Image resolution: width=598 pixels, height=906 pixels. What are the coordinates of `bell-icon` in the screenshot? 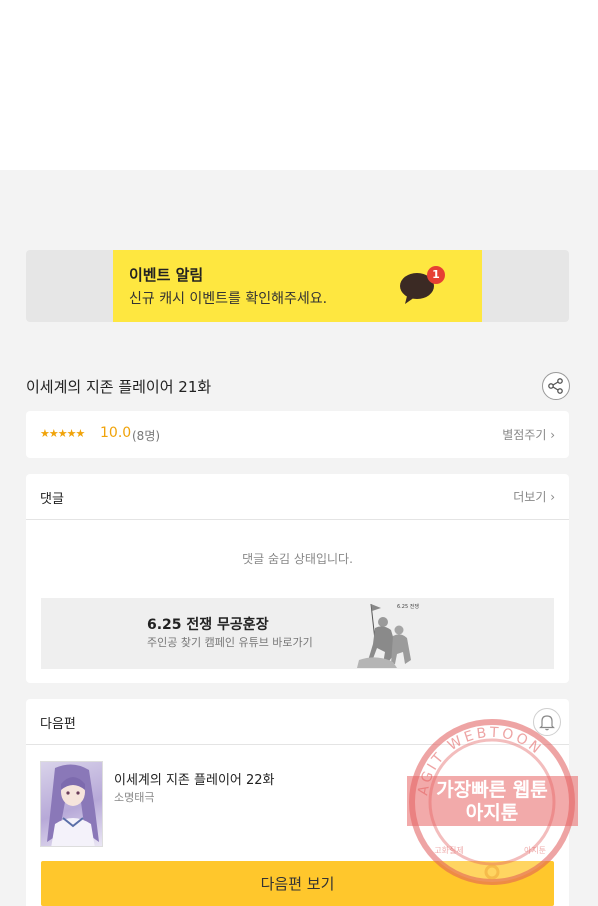 It's located at (547, 723).